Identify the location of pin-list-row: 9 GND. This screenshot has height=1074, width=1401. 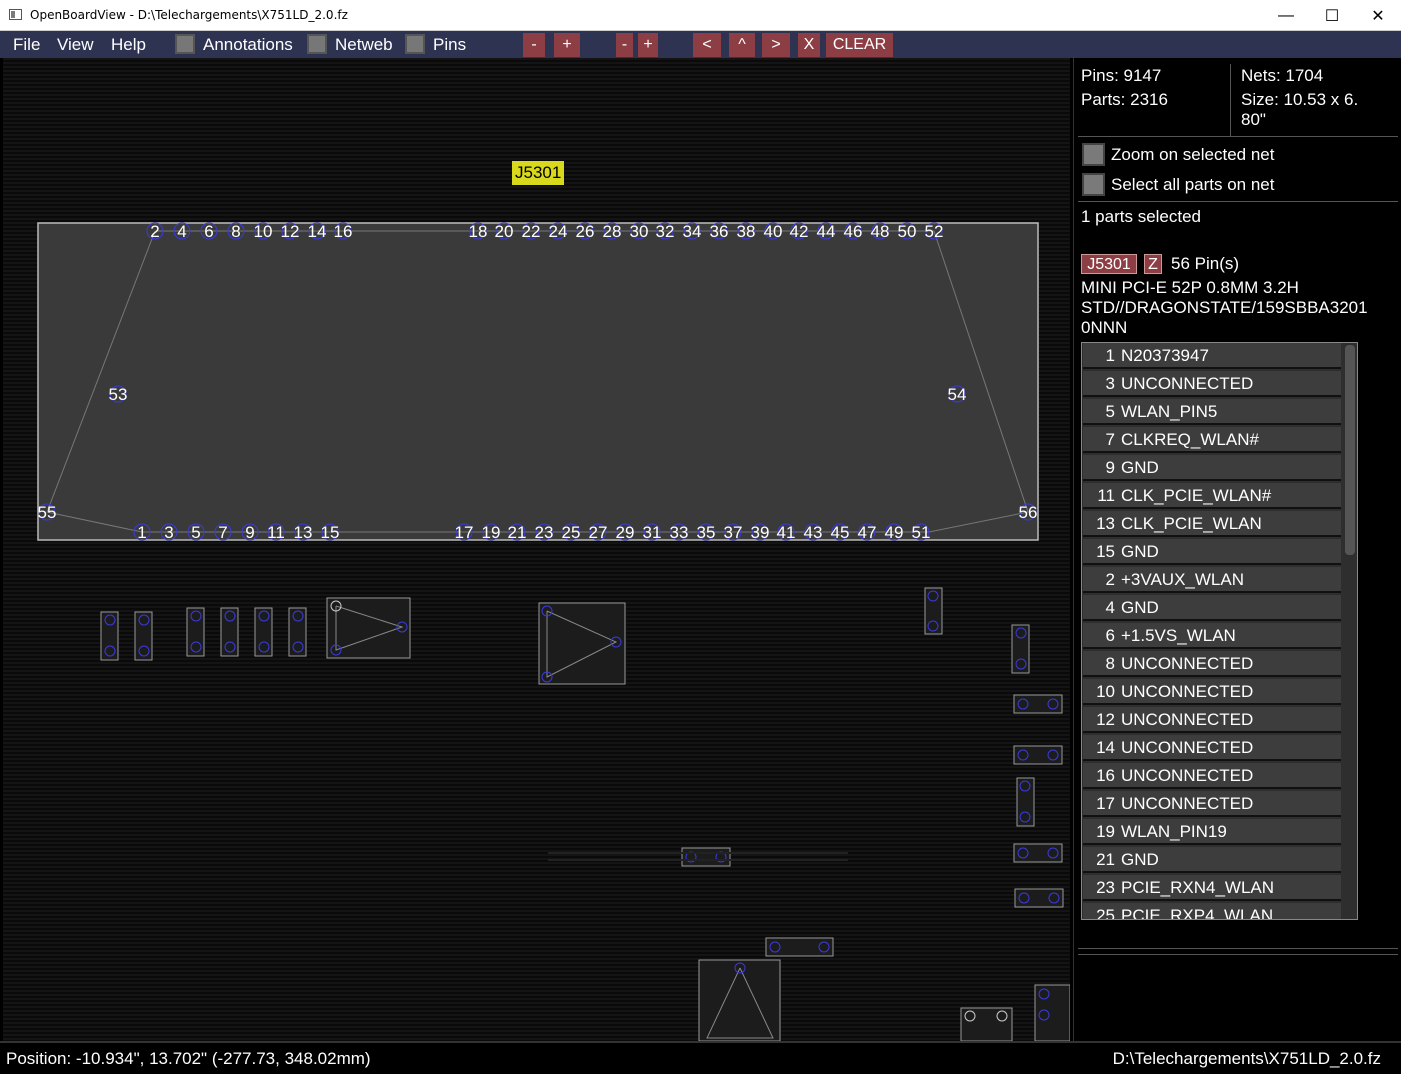
(1212, 468).